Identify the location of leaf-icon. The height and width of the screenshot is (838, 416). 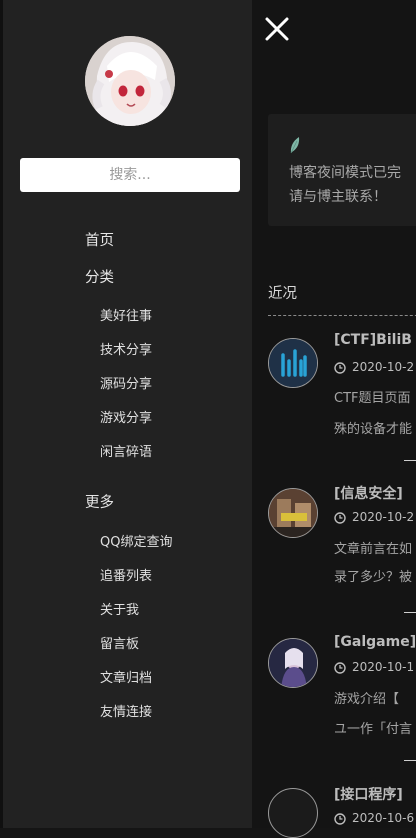
(295, 145).